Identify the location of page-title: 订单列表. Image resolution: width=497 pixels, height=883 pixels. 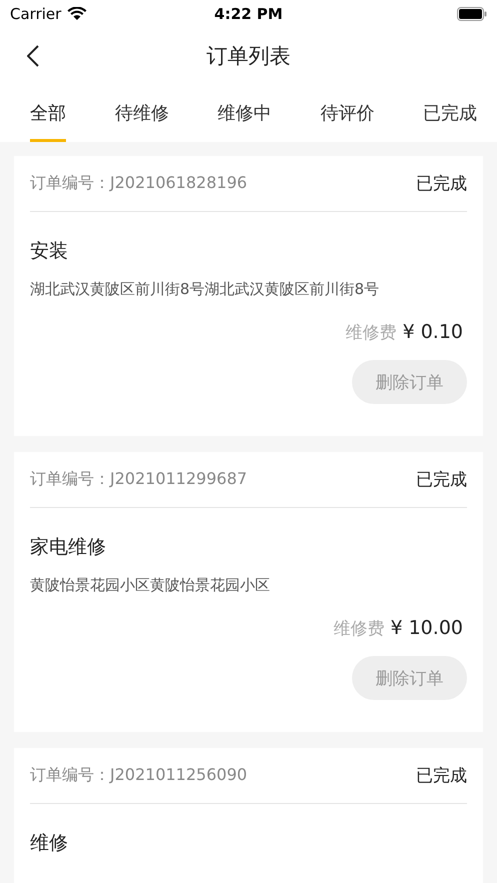
(248, 56).